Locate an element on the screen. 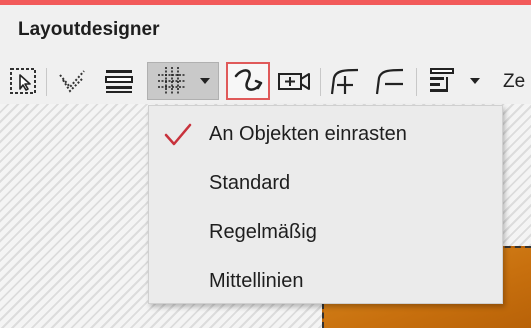 The width and height of the screenshot is (531, 328). curve-add-button is located at coordinates (345, 81).